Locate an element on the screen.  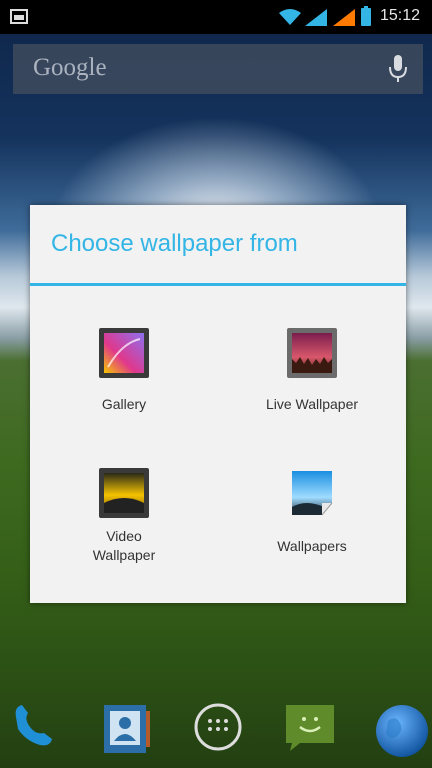
video-wallpaper-icon is located at coordinates (124, 493).